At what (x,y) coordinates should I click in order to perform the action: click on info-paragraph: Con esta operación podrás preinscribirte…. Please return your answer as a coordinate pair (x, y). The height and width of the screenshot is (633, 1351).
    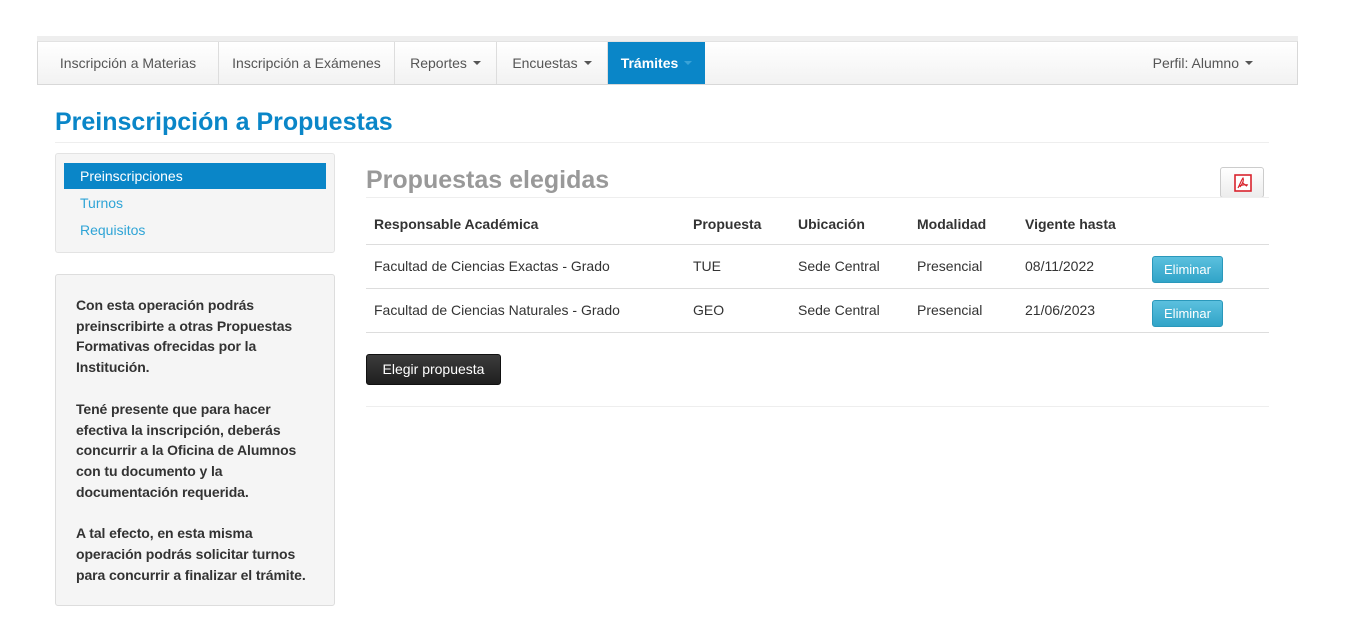
    Looking at the image, I should click on (184, 336).